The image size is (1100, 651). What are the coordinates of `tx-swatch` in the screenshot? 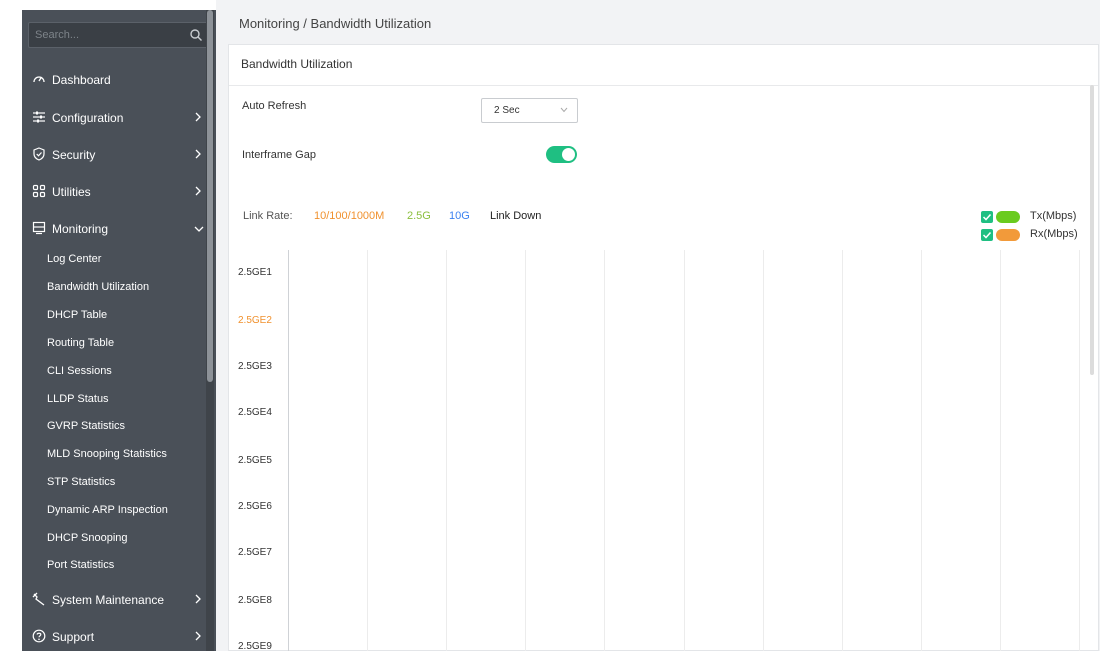 It's located at (1008, 217).